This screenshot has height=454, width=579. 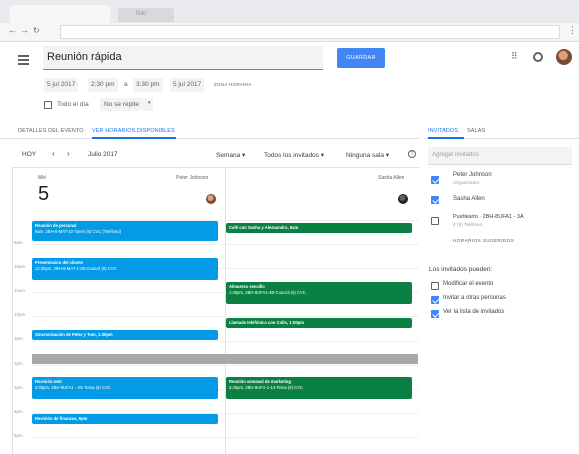 I want to click on hour-label: 5pm, so click(x=18, y=435).